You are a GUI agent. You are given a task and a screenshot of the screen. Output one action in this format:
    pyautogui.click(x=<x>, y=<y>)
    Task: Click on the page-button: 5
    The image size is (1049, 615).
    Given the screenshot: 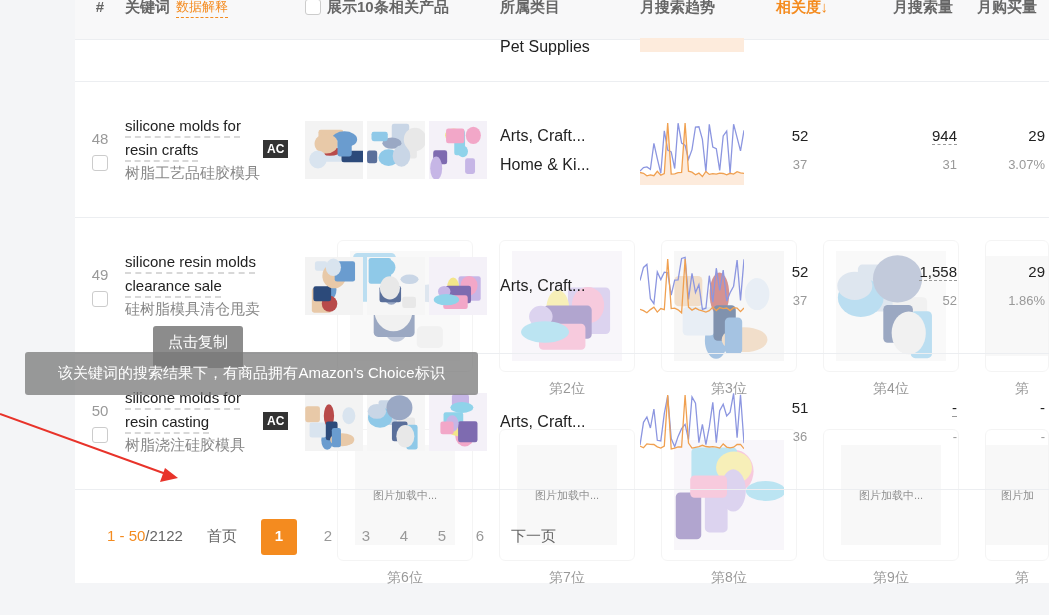 What is the action you would take?
    pyautogui.click(x=441, y=536)
    